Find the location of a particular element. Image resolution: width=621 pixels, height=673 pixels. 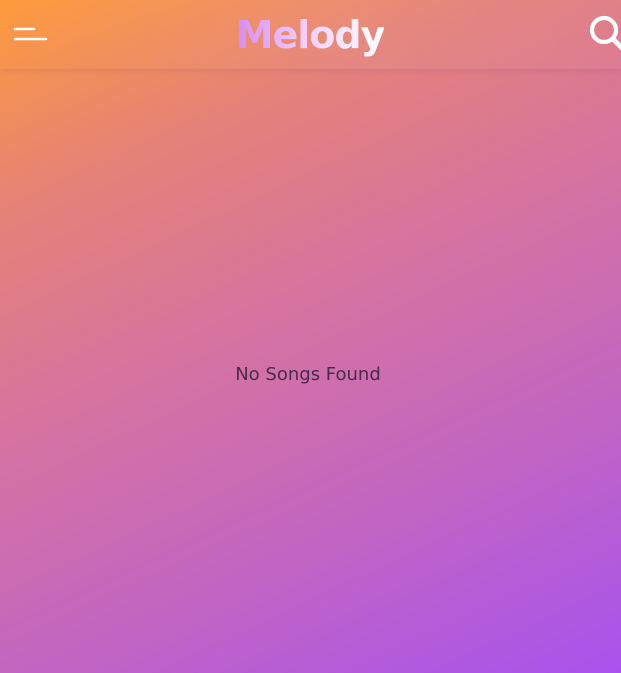

app-title: Melody is located at coordinates (310, 35).